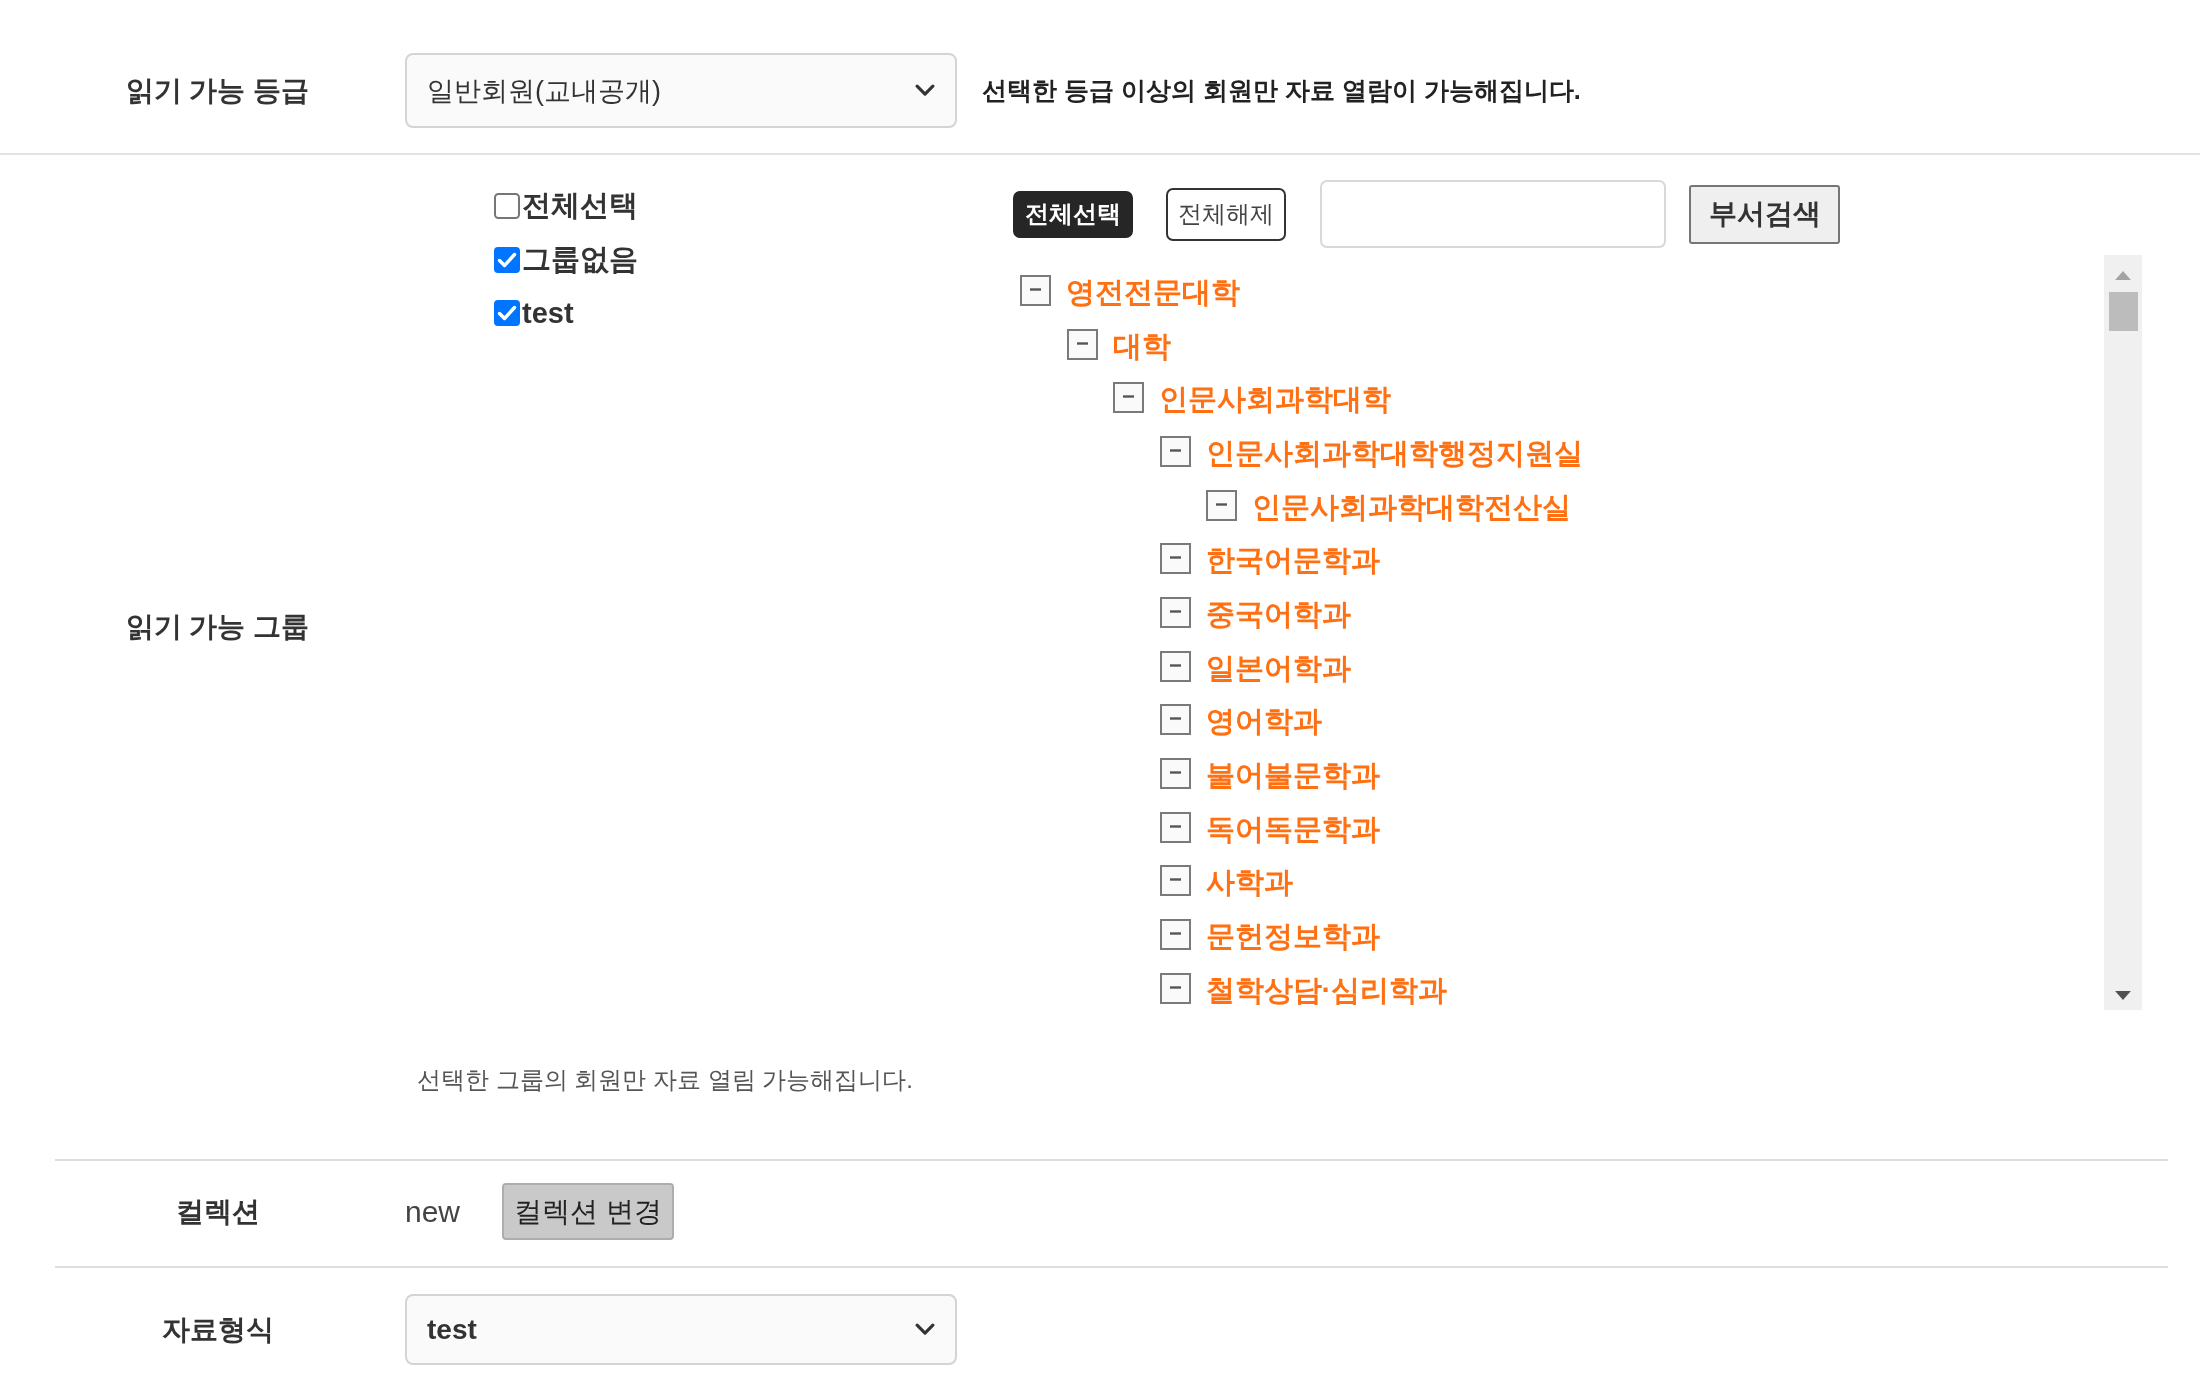 This screenshot has height=1400, width=2200. Describe the element at coordinates (2123, 275) in the screenshot. I see `scroll-up-icon` at that location.